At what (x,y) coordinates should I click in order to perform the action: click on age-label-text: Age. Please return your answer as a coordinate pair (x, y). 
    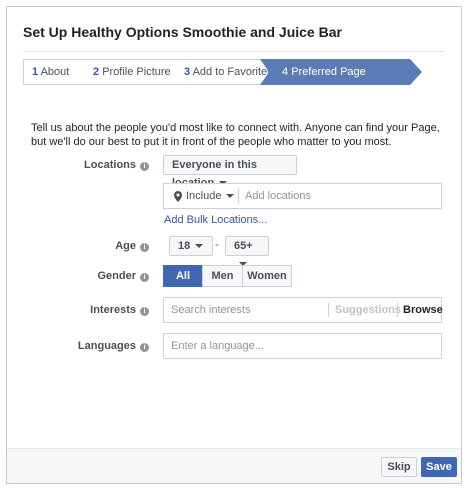
    Looking at the image, I should click on (125, 246).